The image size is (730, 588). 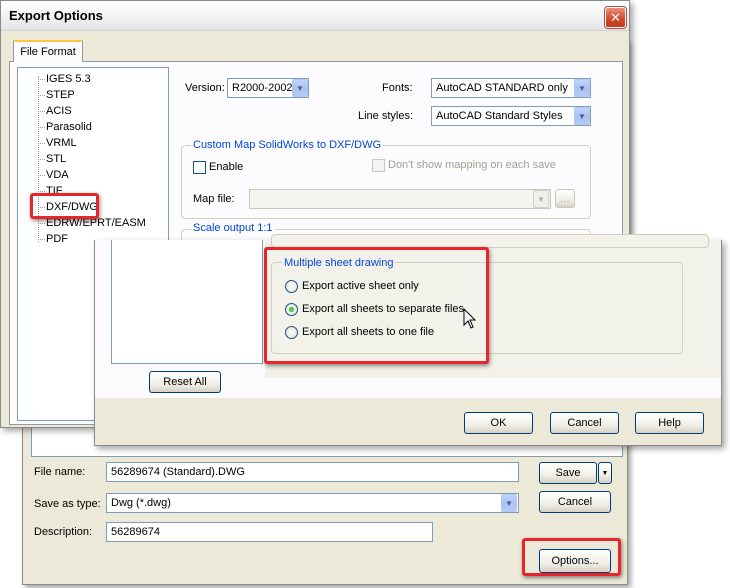 I want to click on ok-button: OK, so click(x=498, y=423).